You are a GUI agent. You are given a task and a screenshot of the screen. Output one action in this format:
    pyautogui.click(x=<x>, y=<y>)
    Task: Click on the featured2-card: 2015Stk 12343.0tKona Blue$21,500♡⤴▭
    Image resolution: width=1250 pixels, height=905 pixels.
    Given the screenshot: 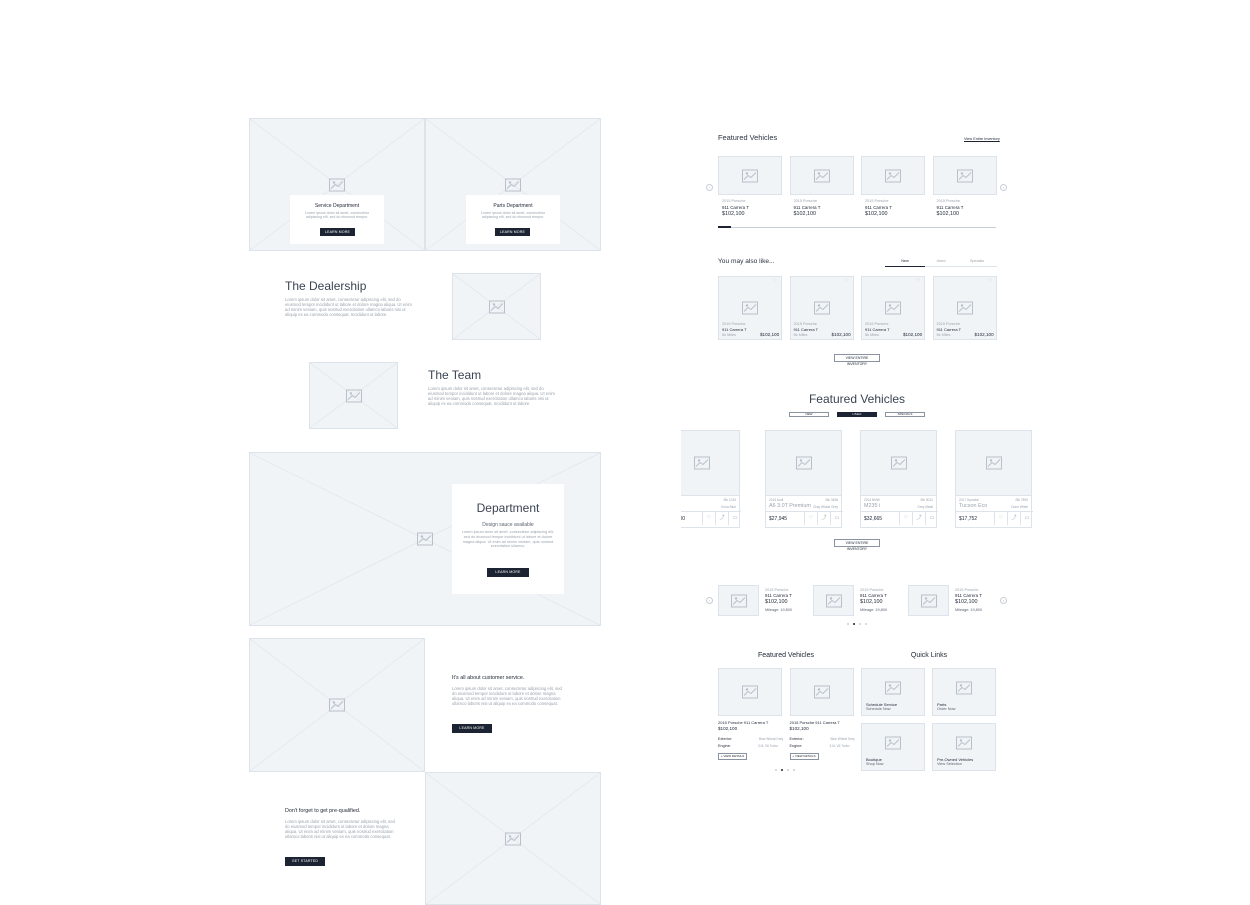 What is the action you would take?
    pyautogui.click(x=711, y=479)
    